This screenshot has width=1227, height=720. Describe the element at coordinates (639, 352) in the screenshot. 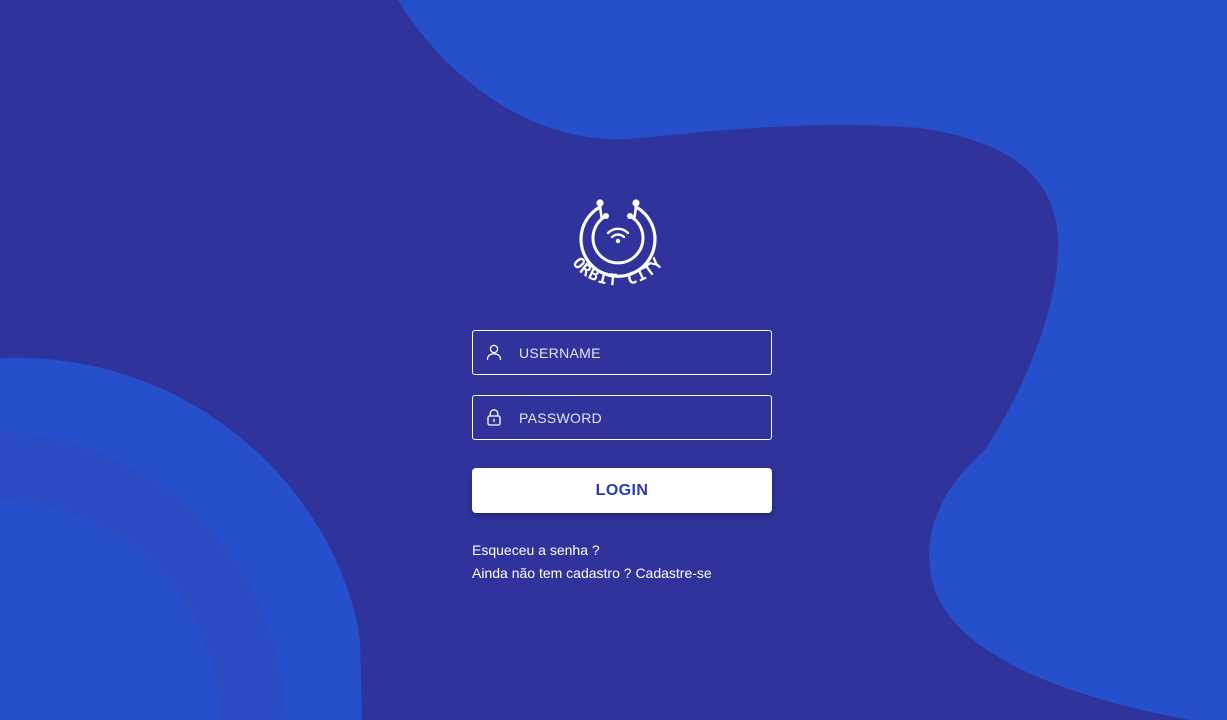

I see `username-input` at that location.